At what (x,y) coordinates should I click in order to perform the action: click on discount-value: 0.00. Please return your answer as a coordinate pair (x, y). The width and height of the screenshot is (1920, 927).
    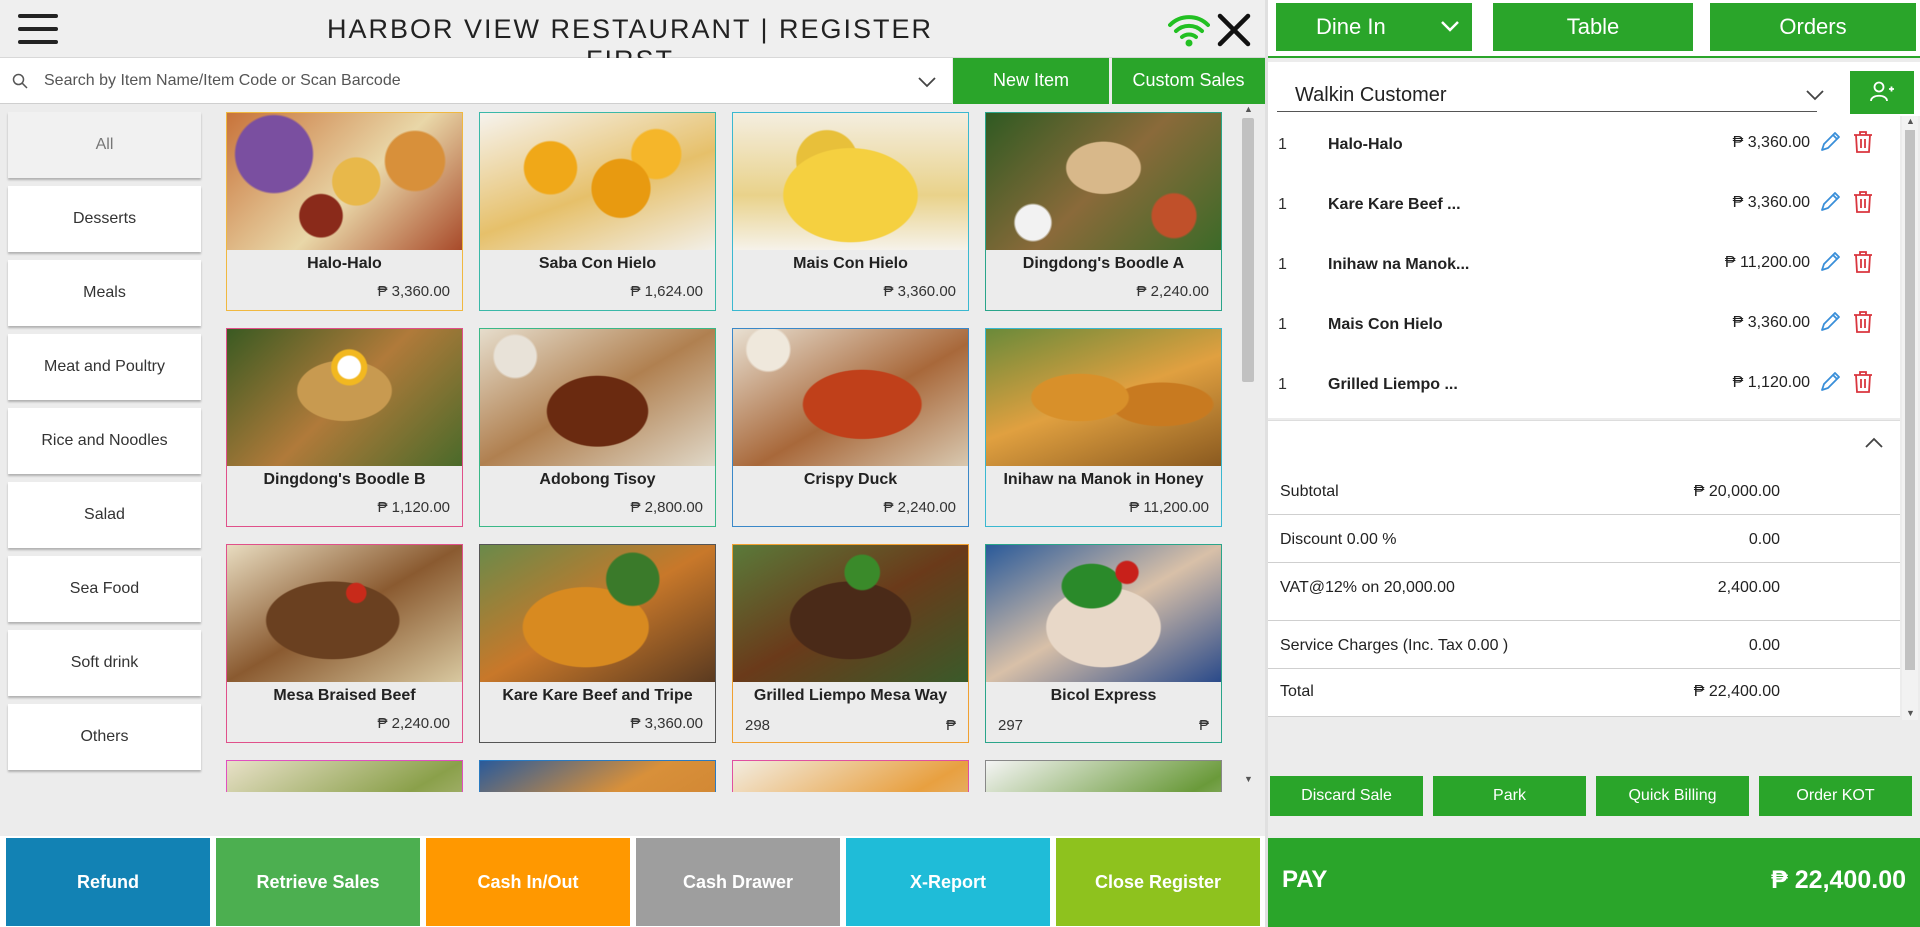
    Looking at the image, I should click on (1764, 539).